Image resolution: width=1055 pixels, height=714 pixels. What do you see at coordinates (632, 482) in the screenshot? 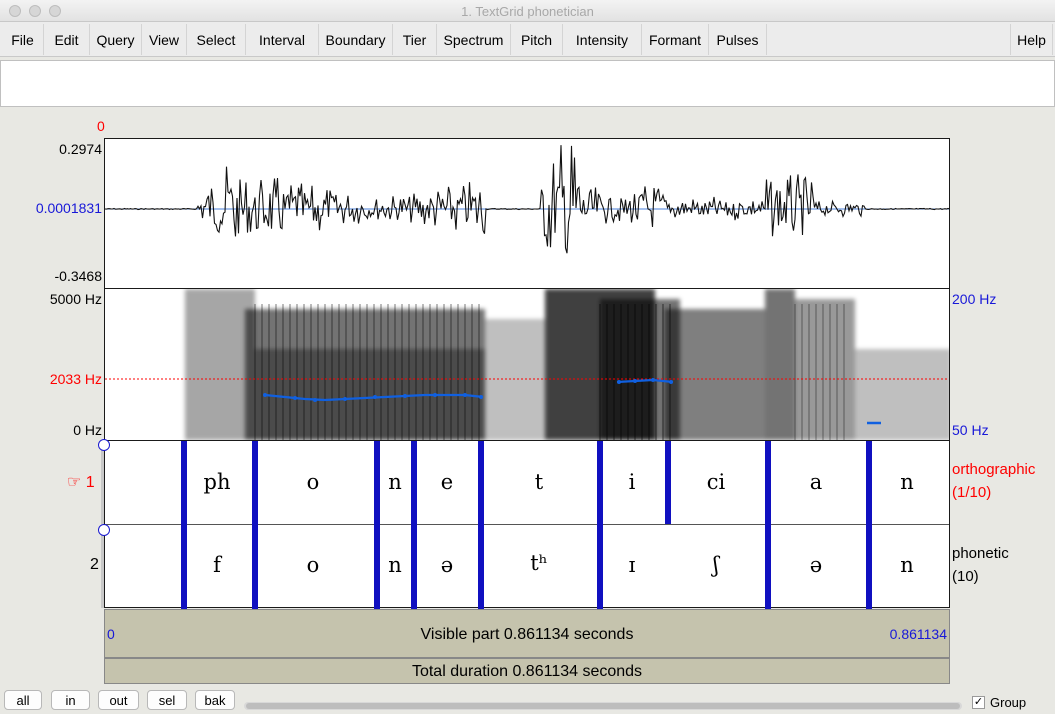
I see `tier1-segment-i: i` at bounding box center [632, 482].